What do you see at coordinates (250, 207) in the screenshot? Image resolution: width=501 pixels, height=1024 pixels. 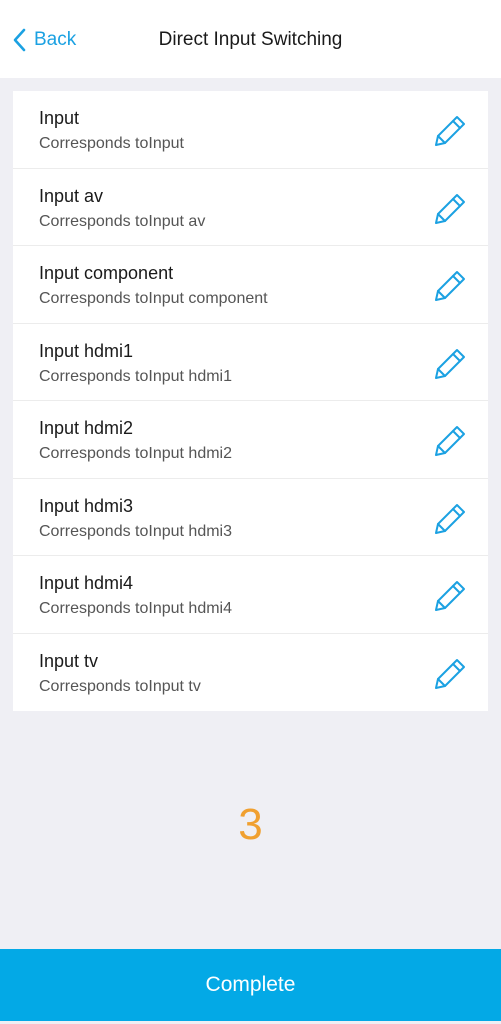 I see `list-item: Input av Corresponds toInput av` at bounding box center [250, 207].